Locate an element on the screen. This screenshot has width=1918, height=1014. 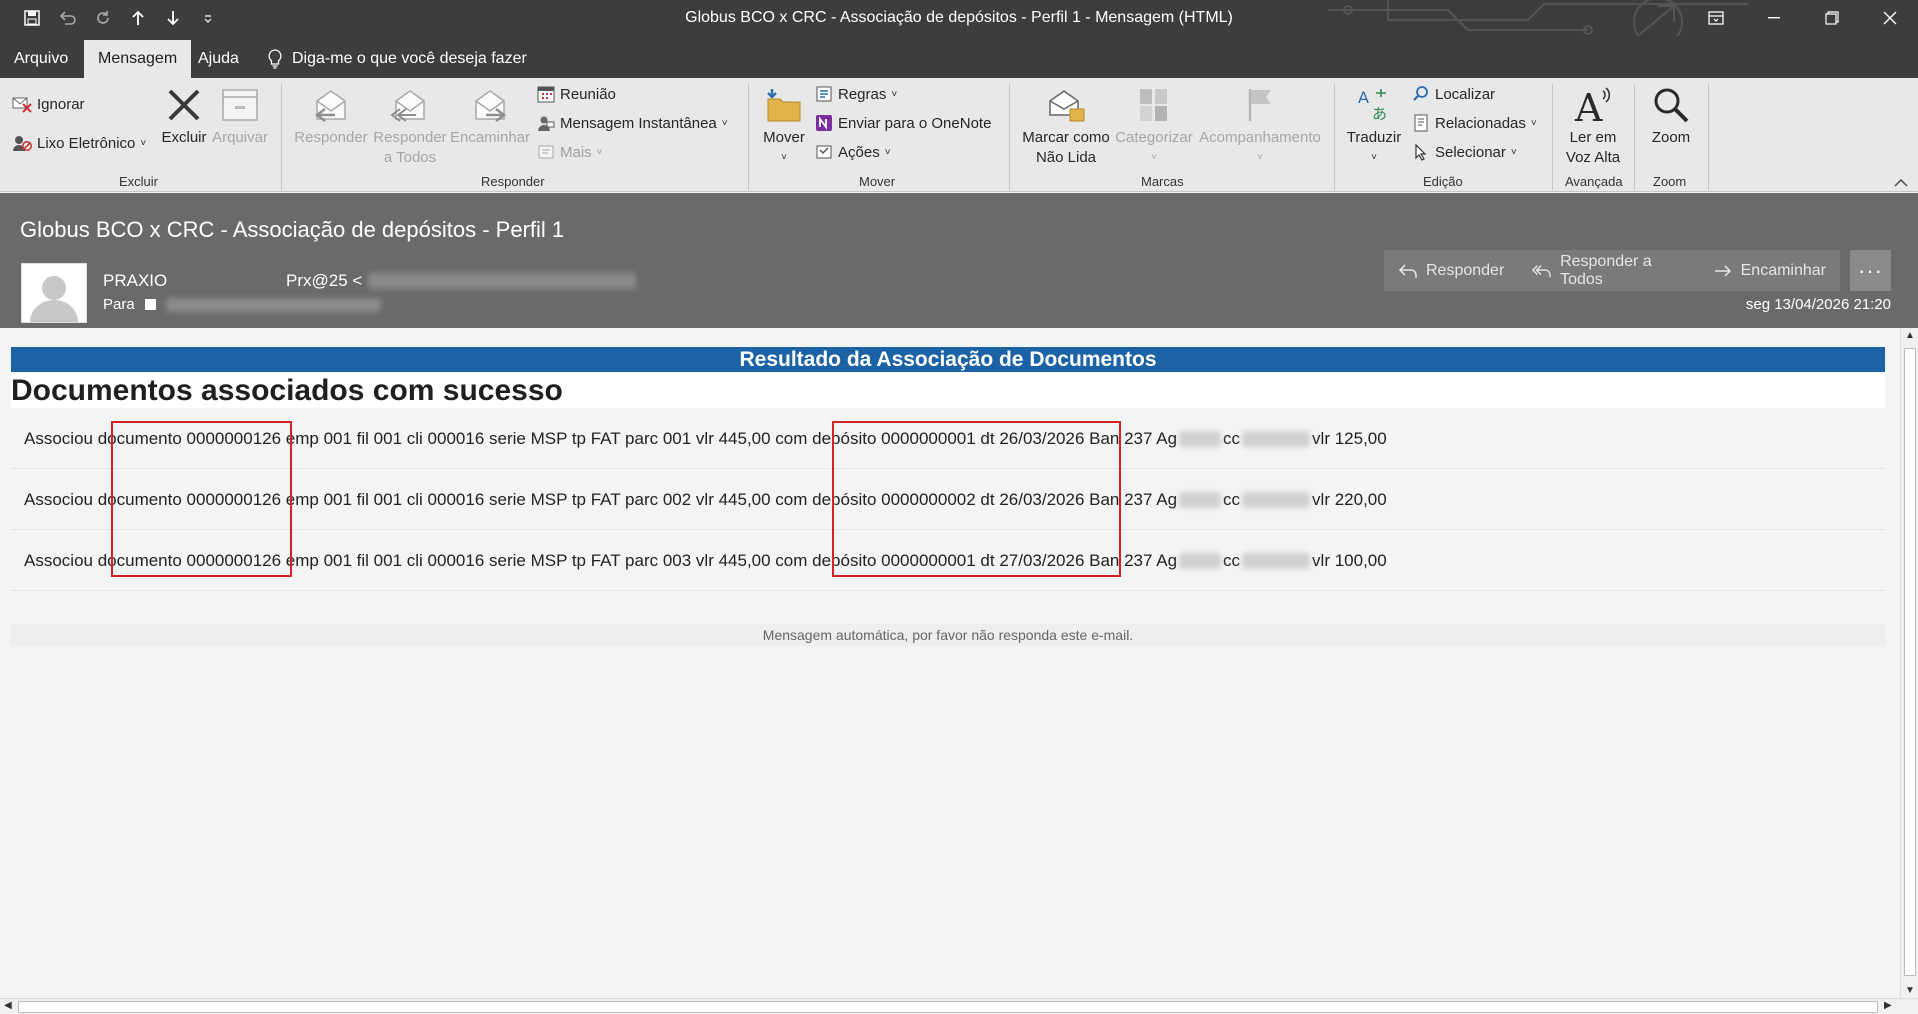
next-item-icon is located at coordinates (173, 18).